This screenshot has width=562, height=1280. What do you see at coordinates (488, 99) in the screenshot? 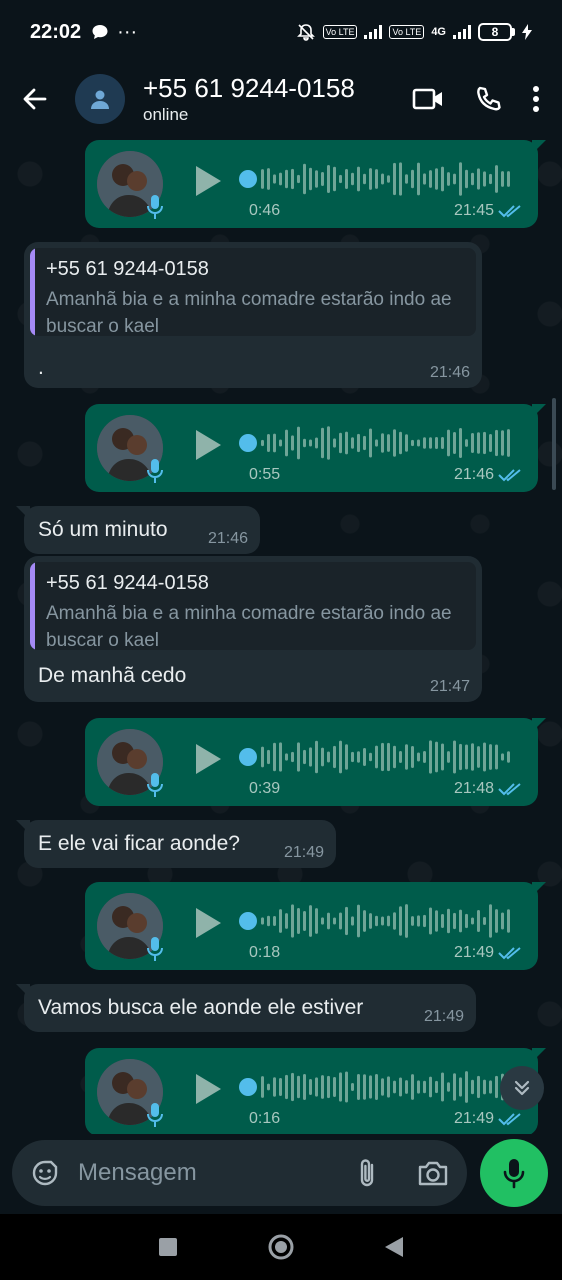
I see `phone-icon` at bounding box center [488, 99].